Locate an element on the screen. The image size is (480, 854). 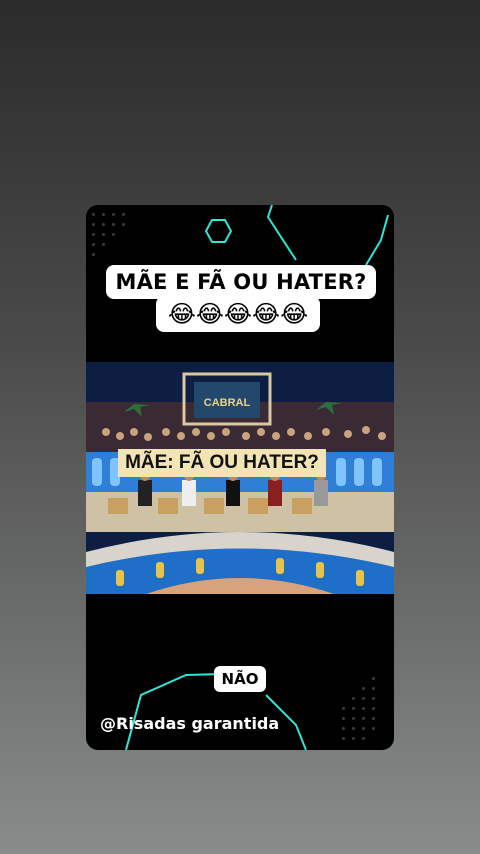
caption-title: MÃE E FÃ OU HATER? is located at coordinates (241, 282).